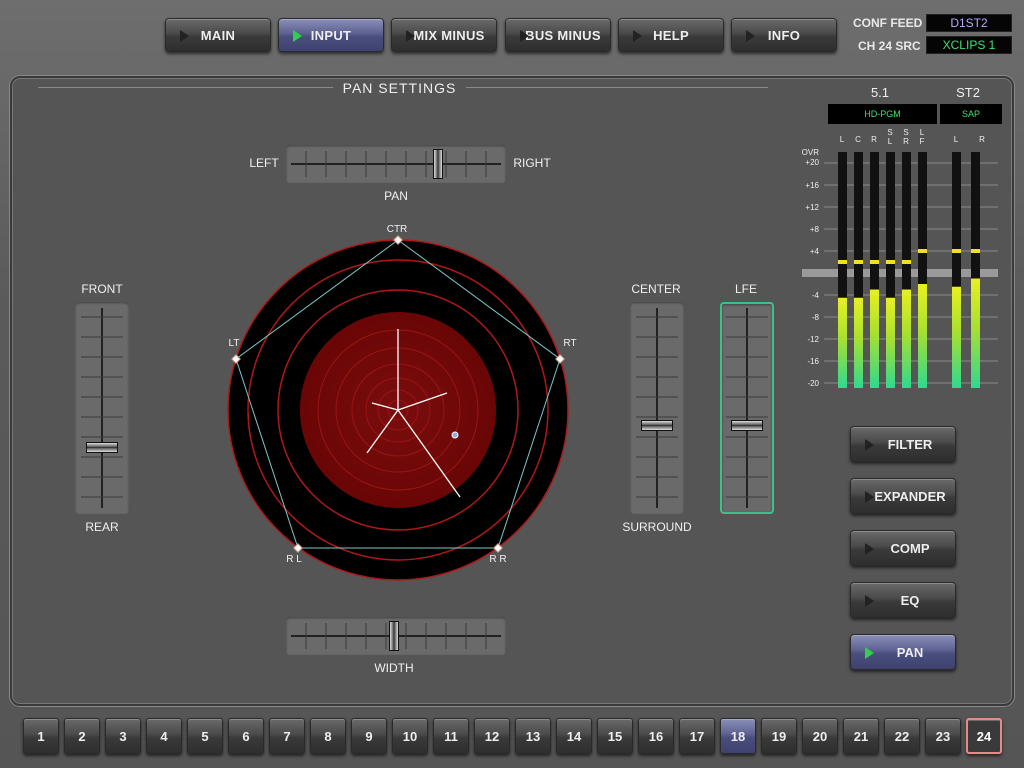 Image resolution: width=1024 pixels, height=768 pixels. Describe the element at coordinates (164, 736) in the screenshot. I see `channel-button-4: 4` at that location.